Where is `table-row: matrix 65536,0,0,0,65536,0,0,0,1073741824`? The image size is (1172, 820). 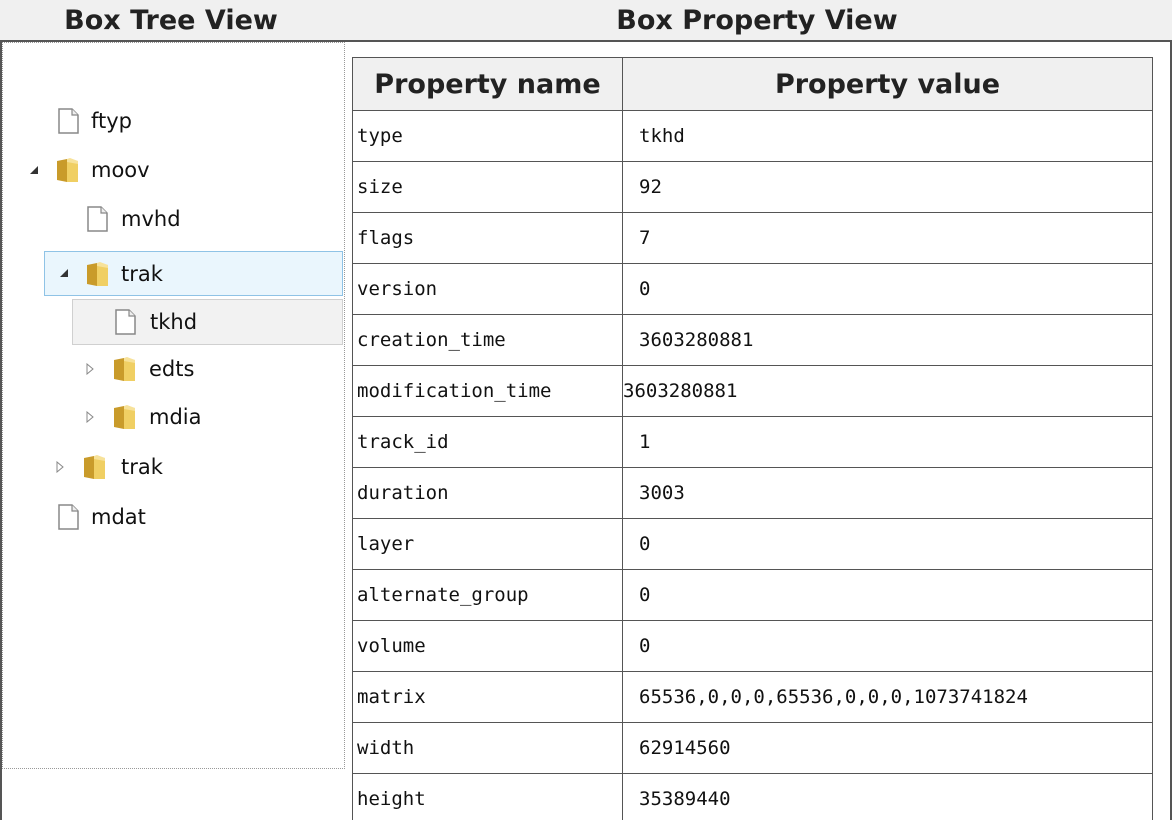
table-row: matrix 65536,0,0,0,65536,0,0,0,1073741824 is located at coordinates (752, 697).